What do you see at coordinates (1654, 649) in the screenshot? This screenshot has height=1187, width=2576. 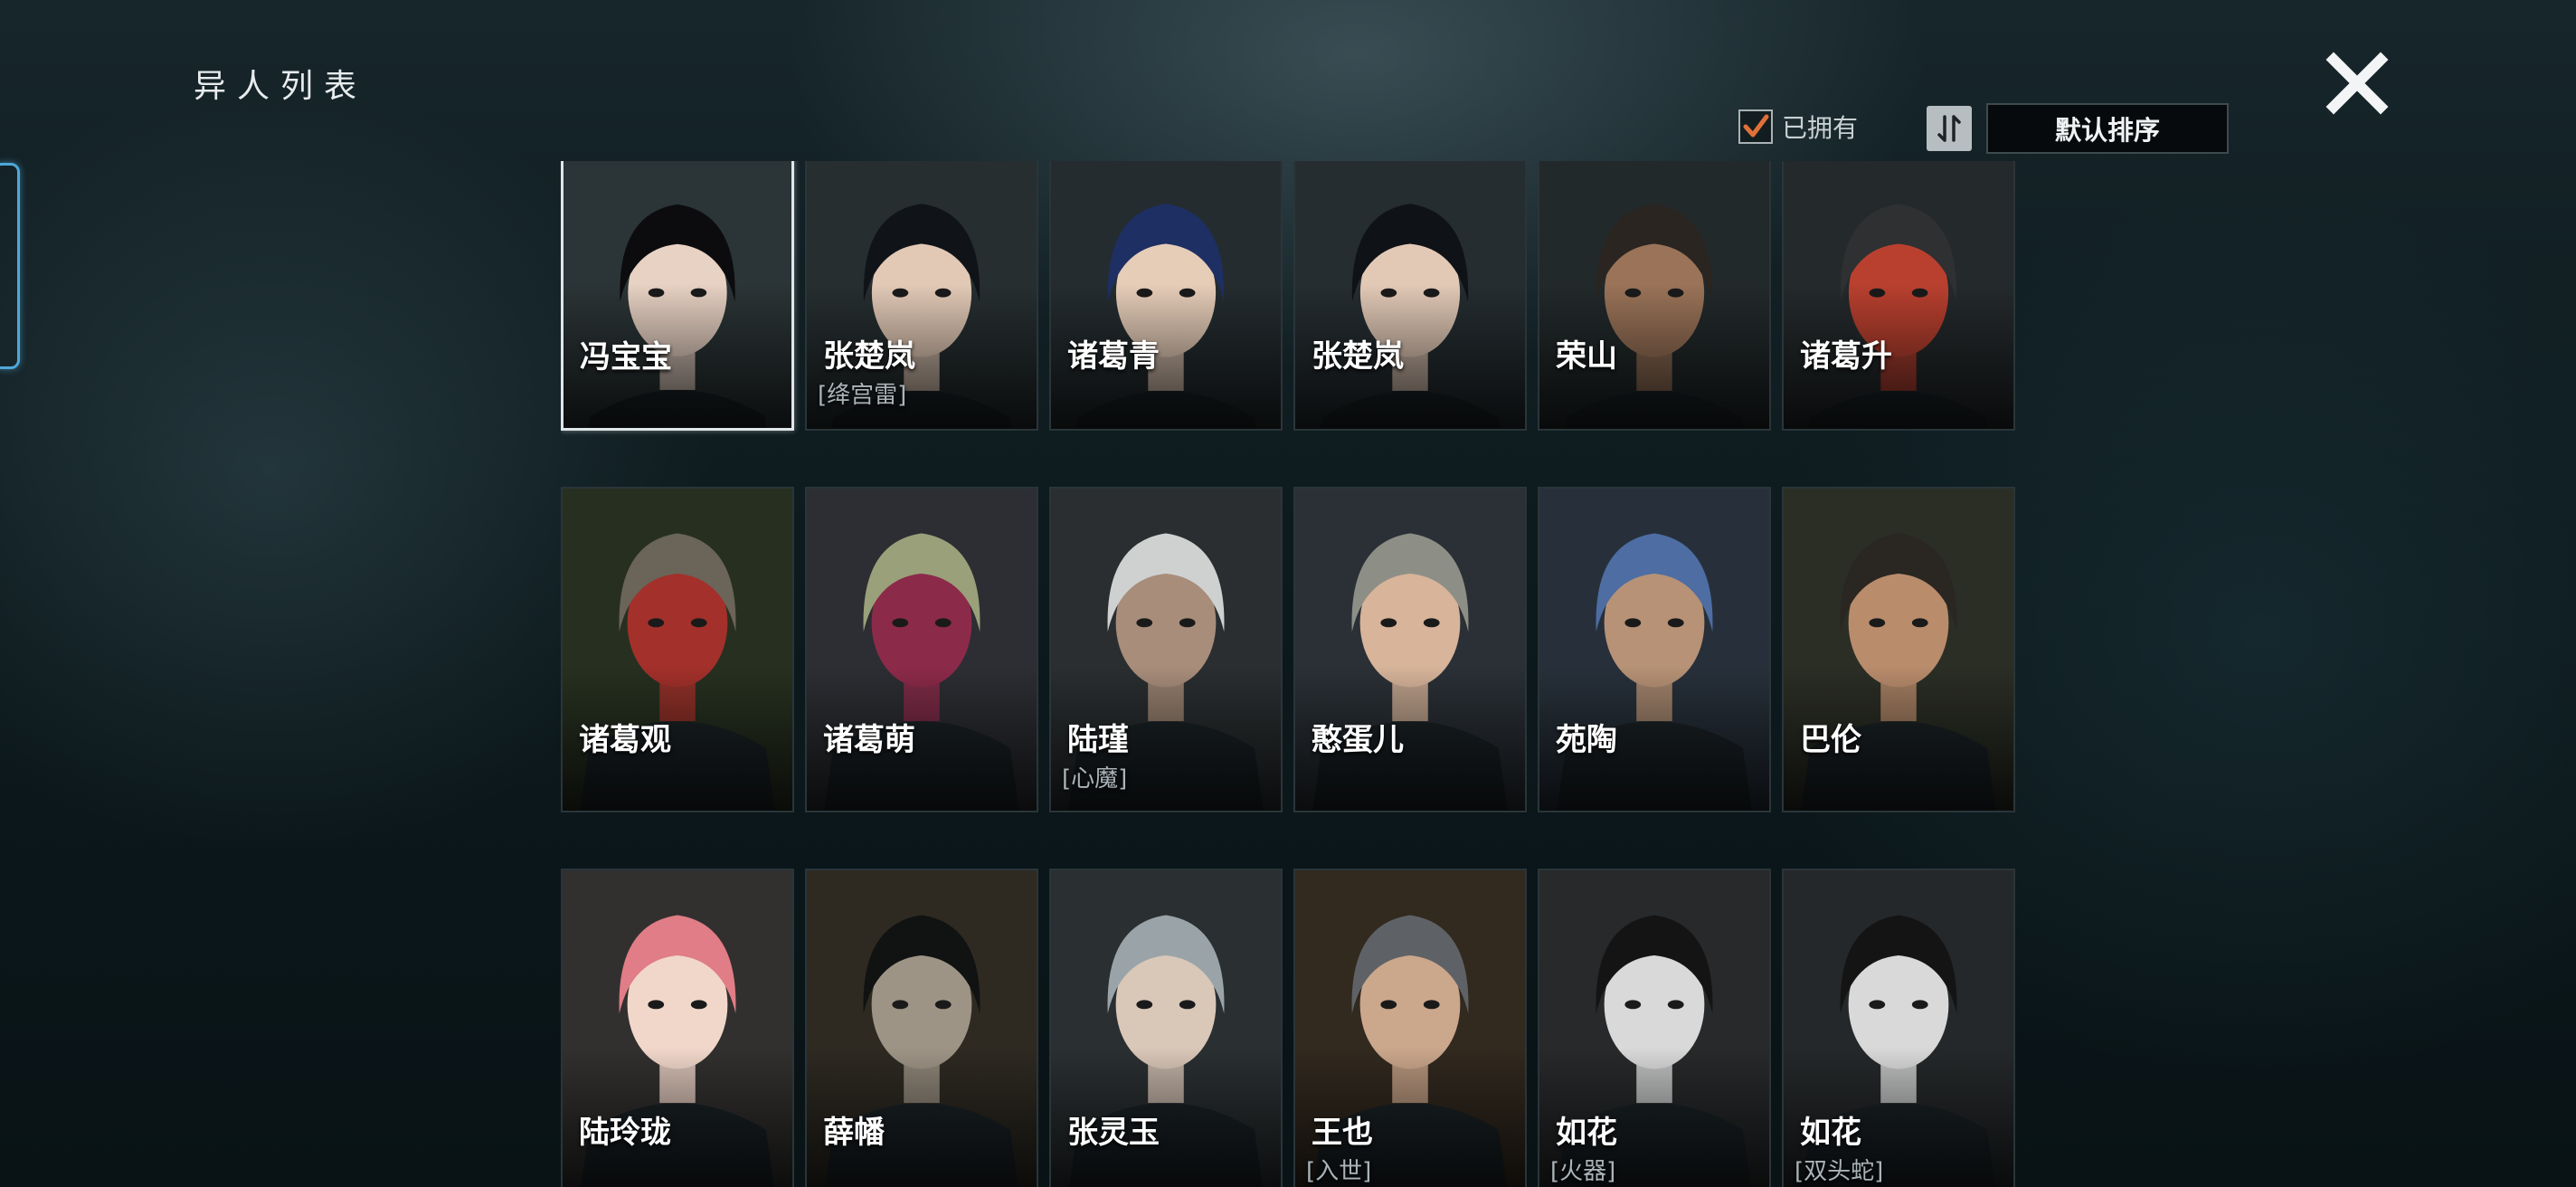 I see `character-card: 苑陶` at bounding box center [1654, 649].